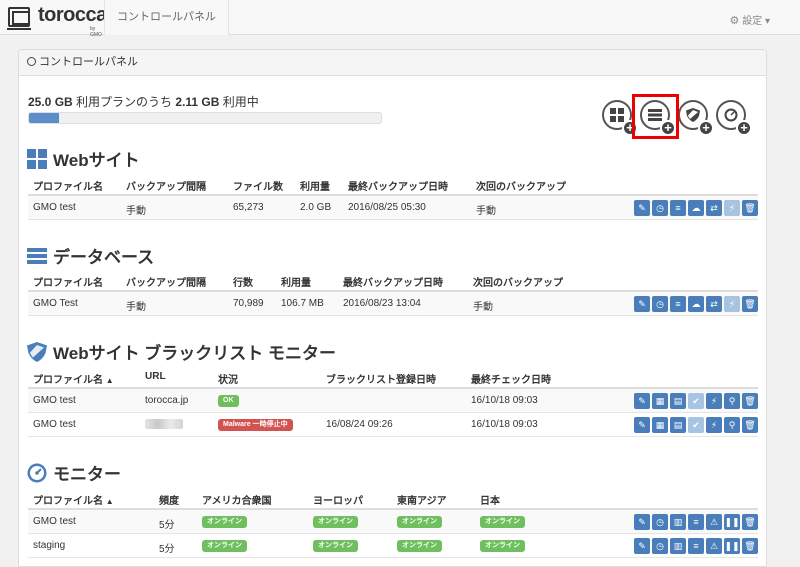 The height and width of the screenshot is (567, 800). What do you see at coordinates (316, 207) in the screenshot?
I see `usage: 2.0 GB` at bounding box center [316, 207].